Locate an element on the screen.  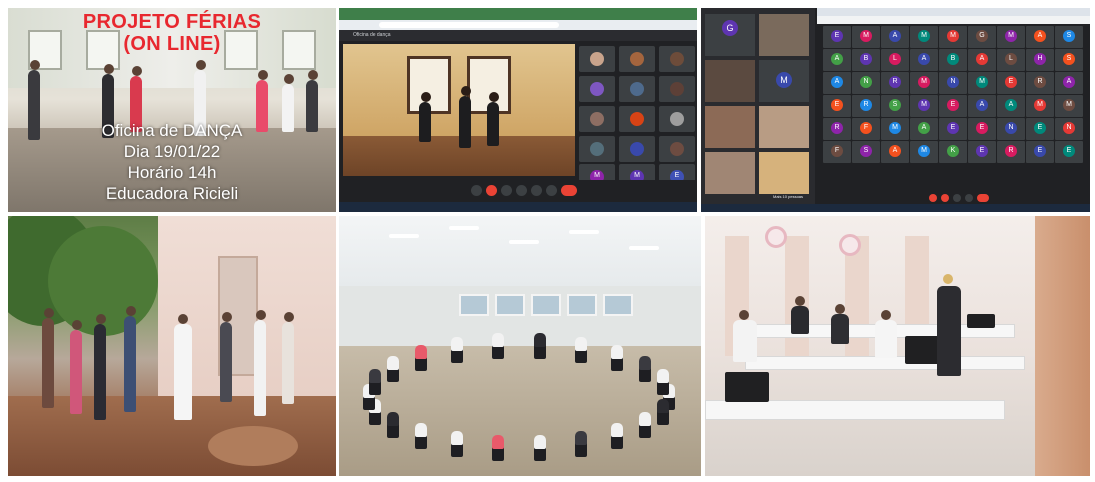
more-icon is located at coordinates (551, 190).